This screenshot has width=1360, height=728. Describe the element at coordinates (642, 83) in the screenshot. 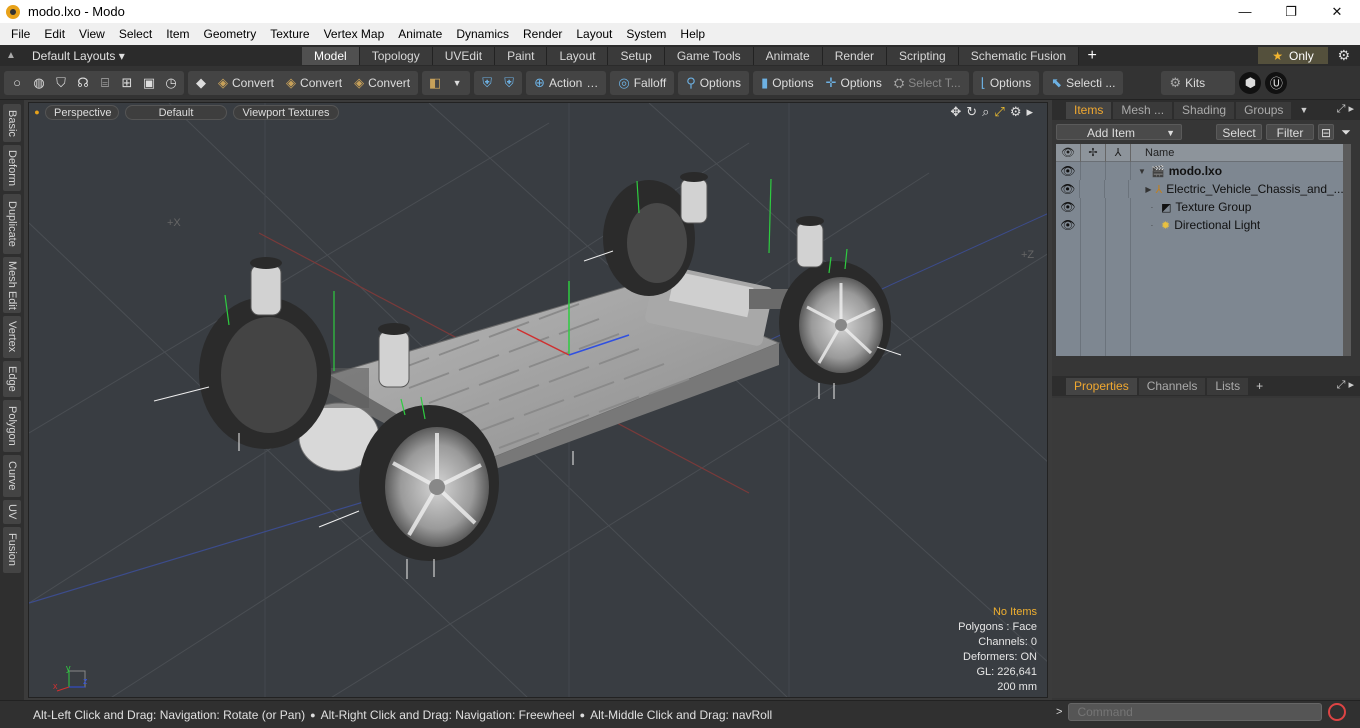

I see `falloff-button: ◎ Falloff` at that location.